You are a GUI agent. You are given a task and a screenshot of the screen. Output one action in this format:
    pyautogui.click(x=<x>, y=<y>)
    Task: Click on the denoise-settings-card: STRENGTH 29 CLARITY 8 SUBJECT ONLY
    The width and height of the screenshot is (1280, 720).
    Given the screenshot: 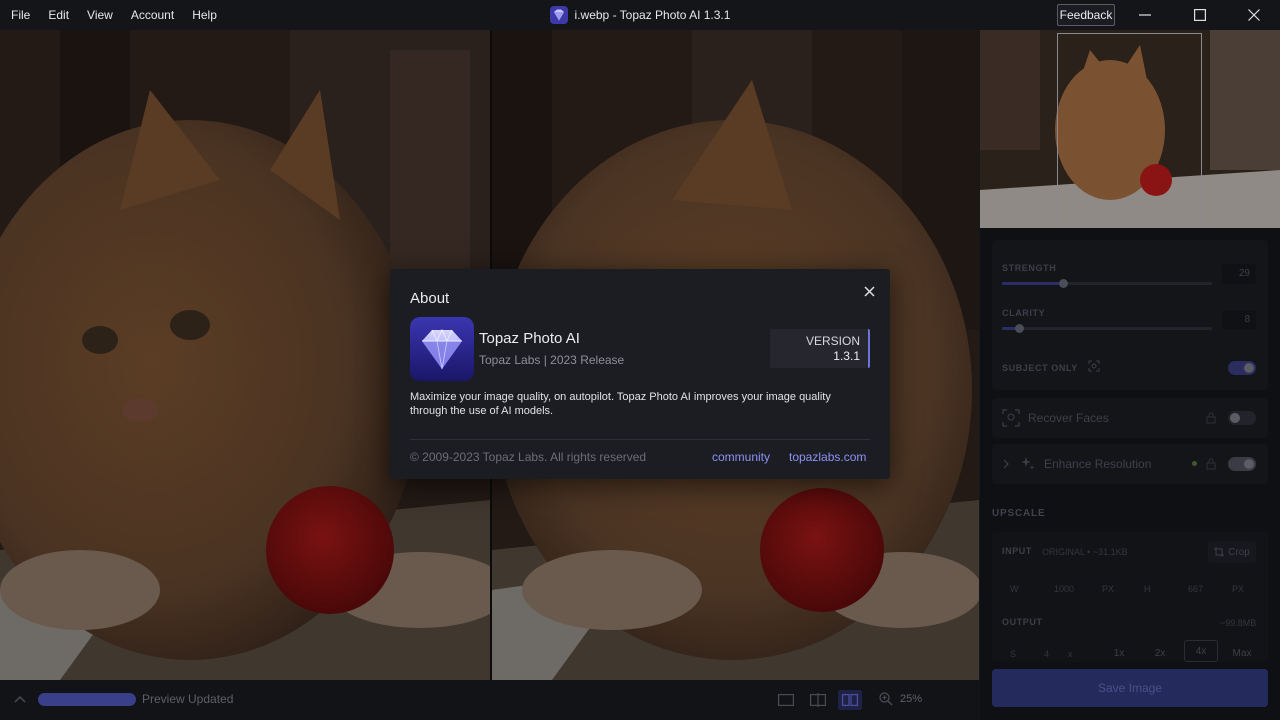 What is the action you would take?
    pyautogui.click(x=1130, y=315)
    